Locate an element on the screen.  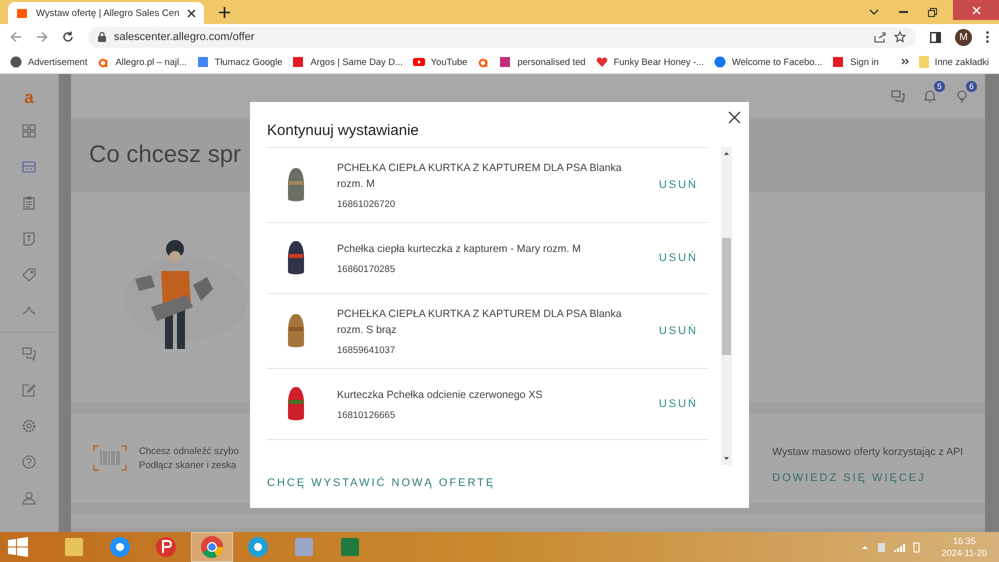
bookmark: Tłumacz Google is located at coordinates (239, 62).